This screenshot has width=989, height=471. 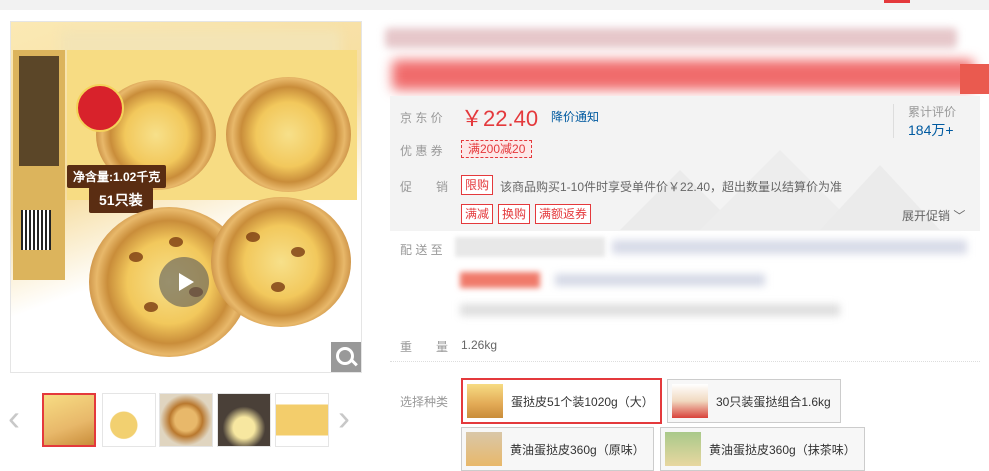 I want to click on barcode, so click(x=36, y=230).